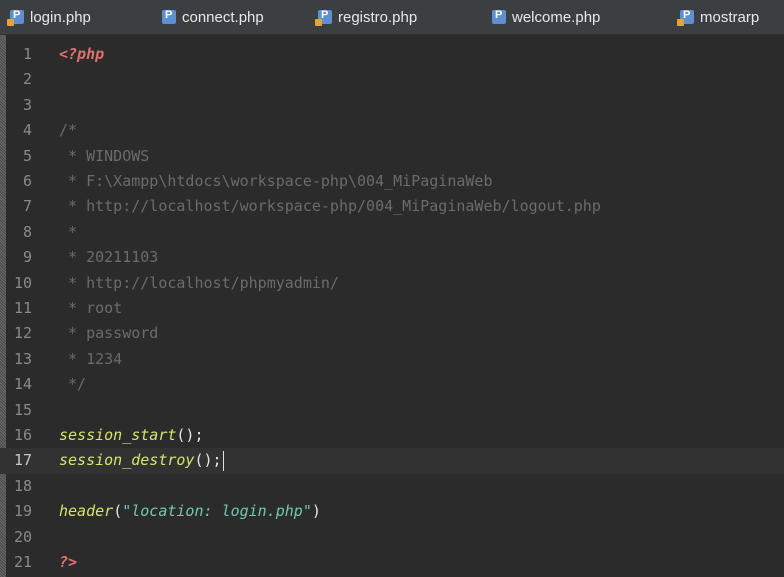 The height and width of the screenshot is (577, 784). I want to click on code-line: 5 * WINDOWS, so click(392, 156).